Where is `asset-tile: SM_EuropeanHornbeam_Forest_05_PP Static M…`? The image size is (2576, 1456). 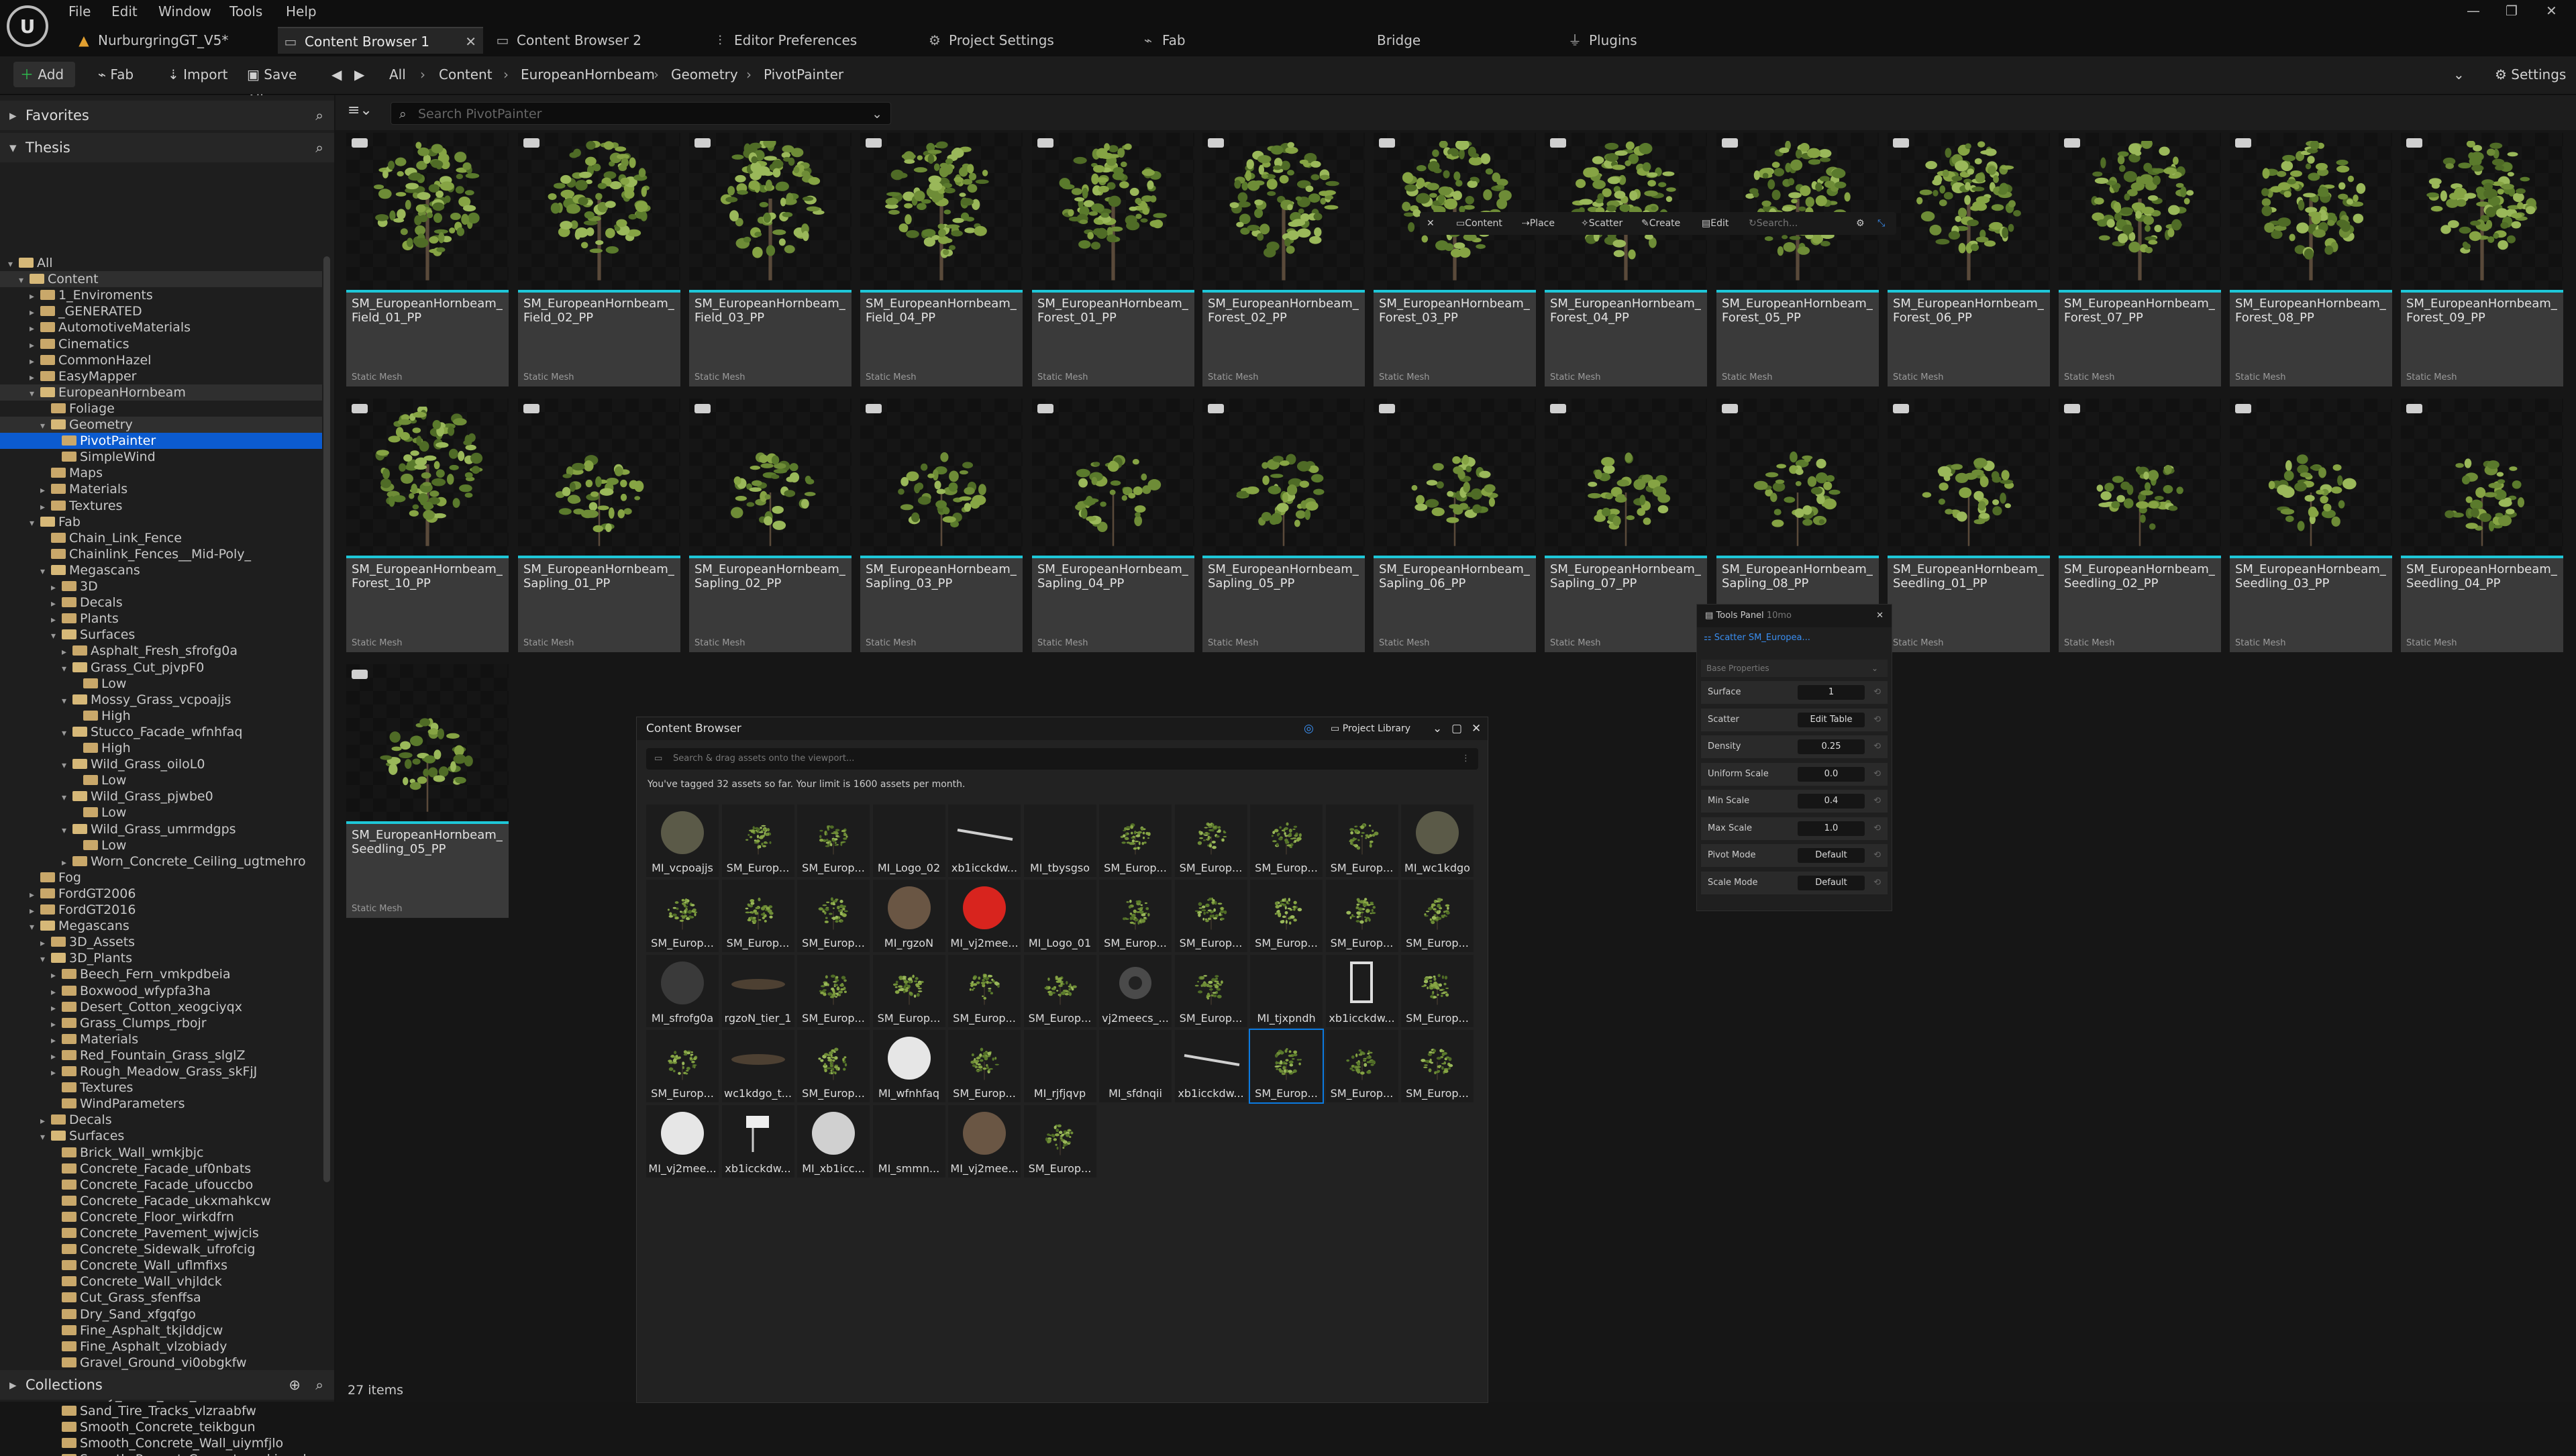
asset-tile: SM_EuropeanHornbeam_Forest_05_PP Static M… is located at coordinates (1797, 259).